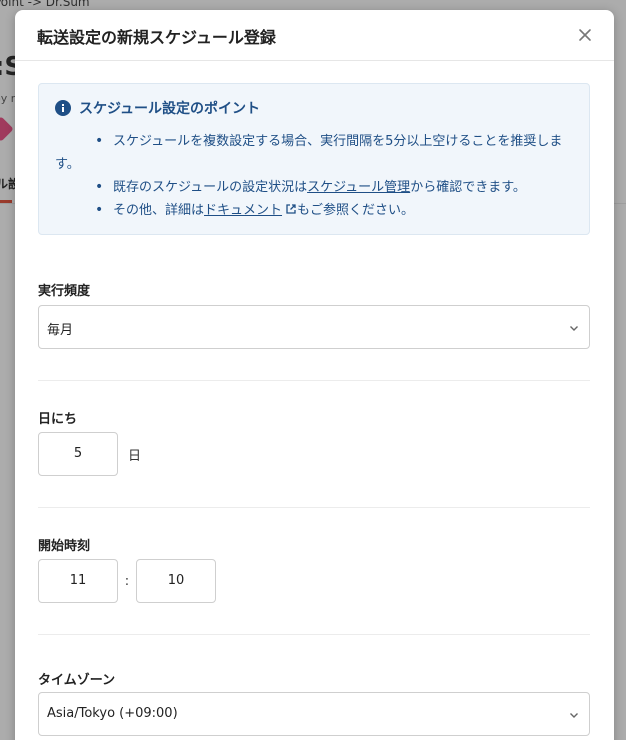 The height and width of the screenshot is (740, 626). What do you see at coordinates (60, 330) in the screenshot?
I see `frequency-select-value: 毎月` at bounding box center [60, 330].